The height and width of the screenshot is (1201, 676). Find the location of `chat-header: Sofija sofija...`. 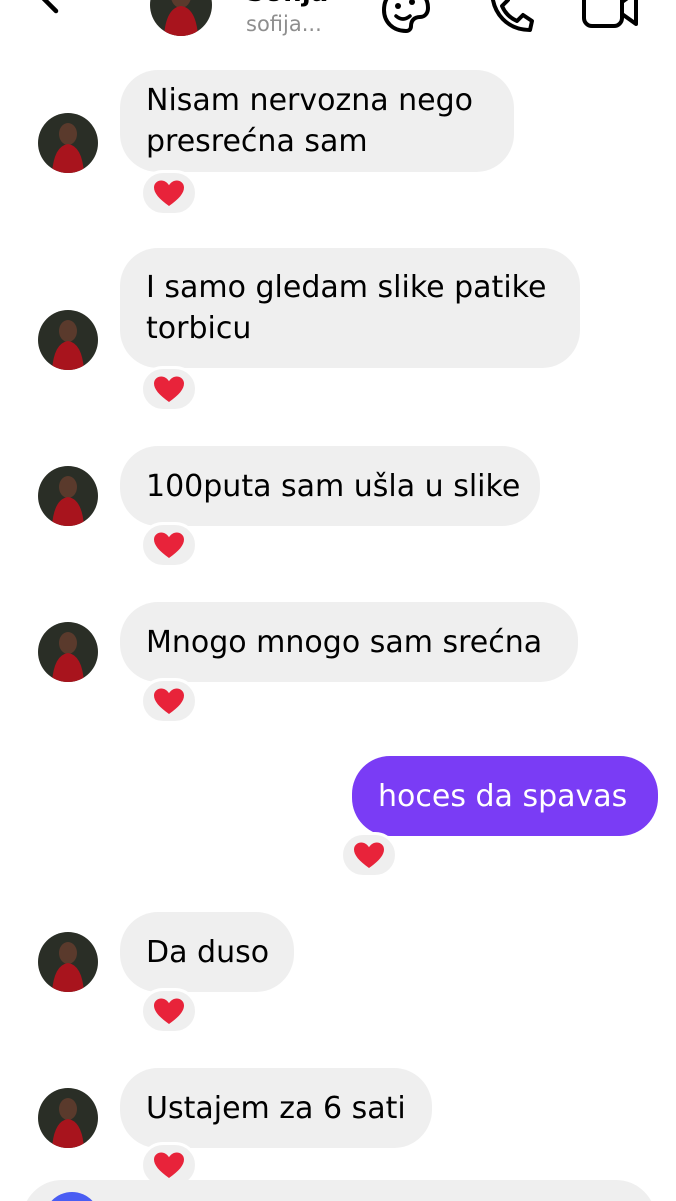

chat-header: Sofija sofija... is located at coordinates (338, 26).